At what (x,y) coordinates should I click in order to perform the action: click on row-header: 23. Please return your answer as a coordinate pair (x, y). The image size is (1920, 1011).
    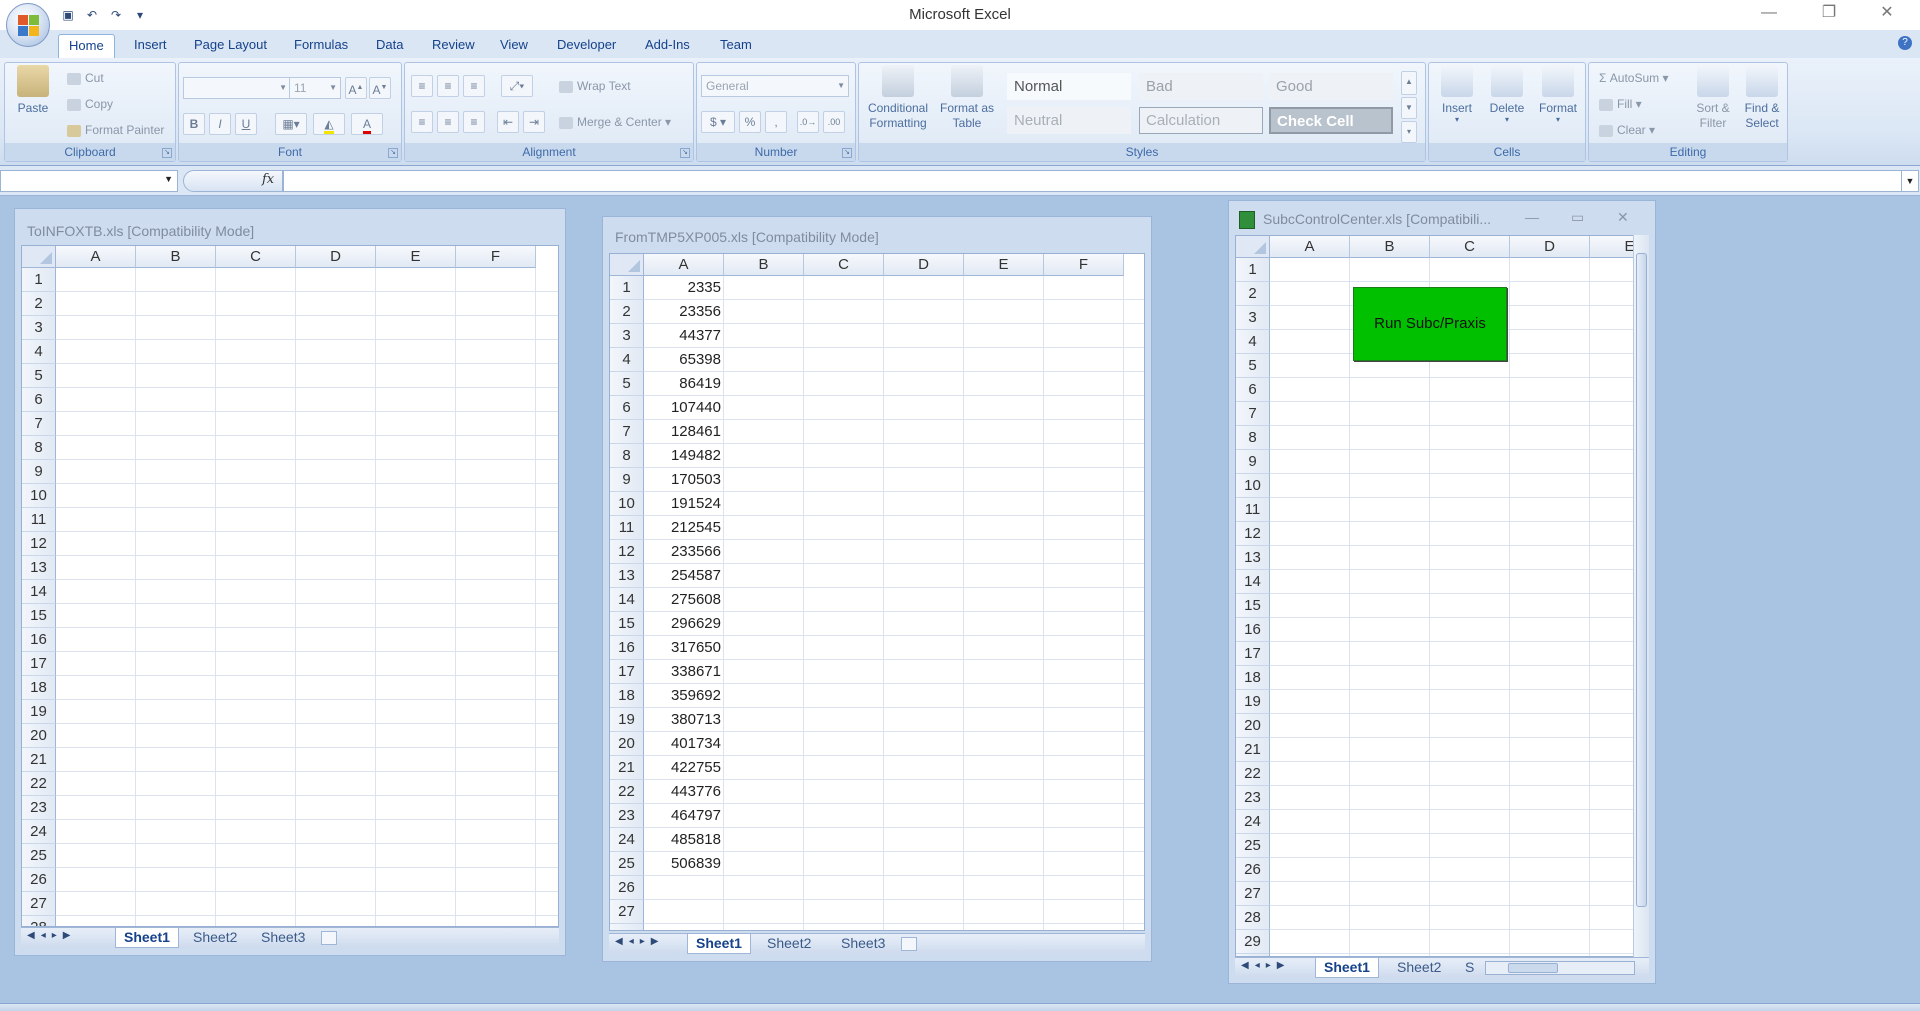
    Looking at the image, I should click on (1253, 798).